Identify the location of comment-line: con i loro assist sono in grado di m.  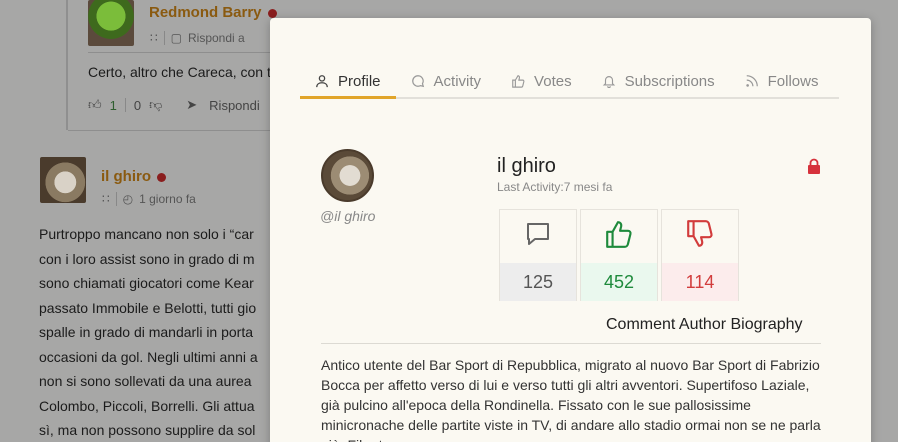
(147, 258).